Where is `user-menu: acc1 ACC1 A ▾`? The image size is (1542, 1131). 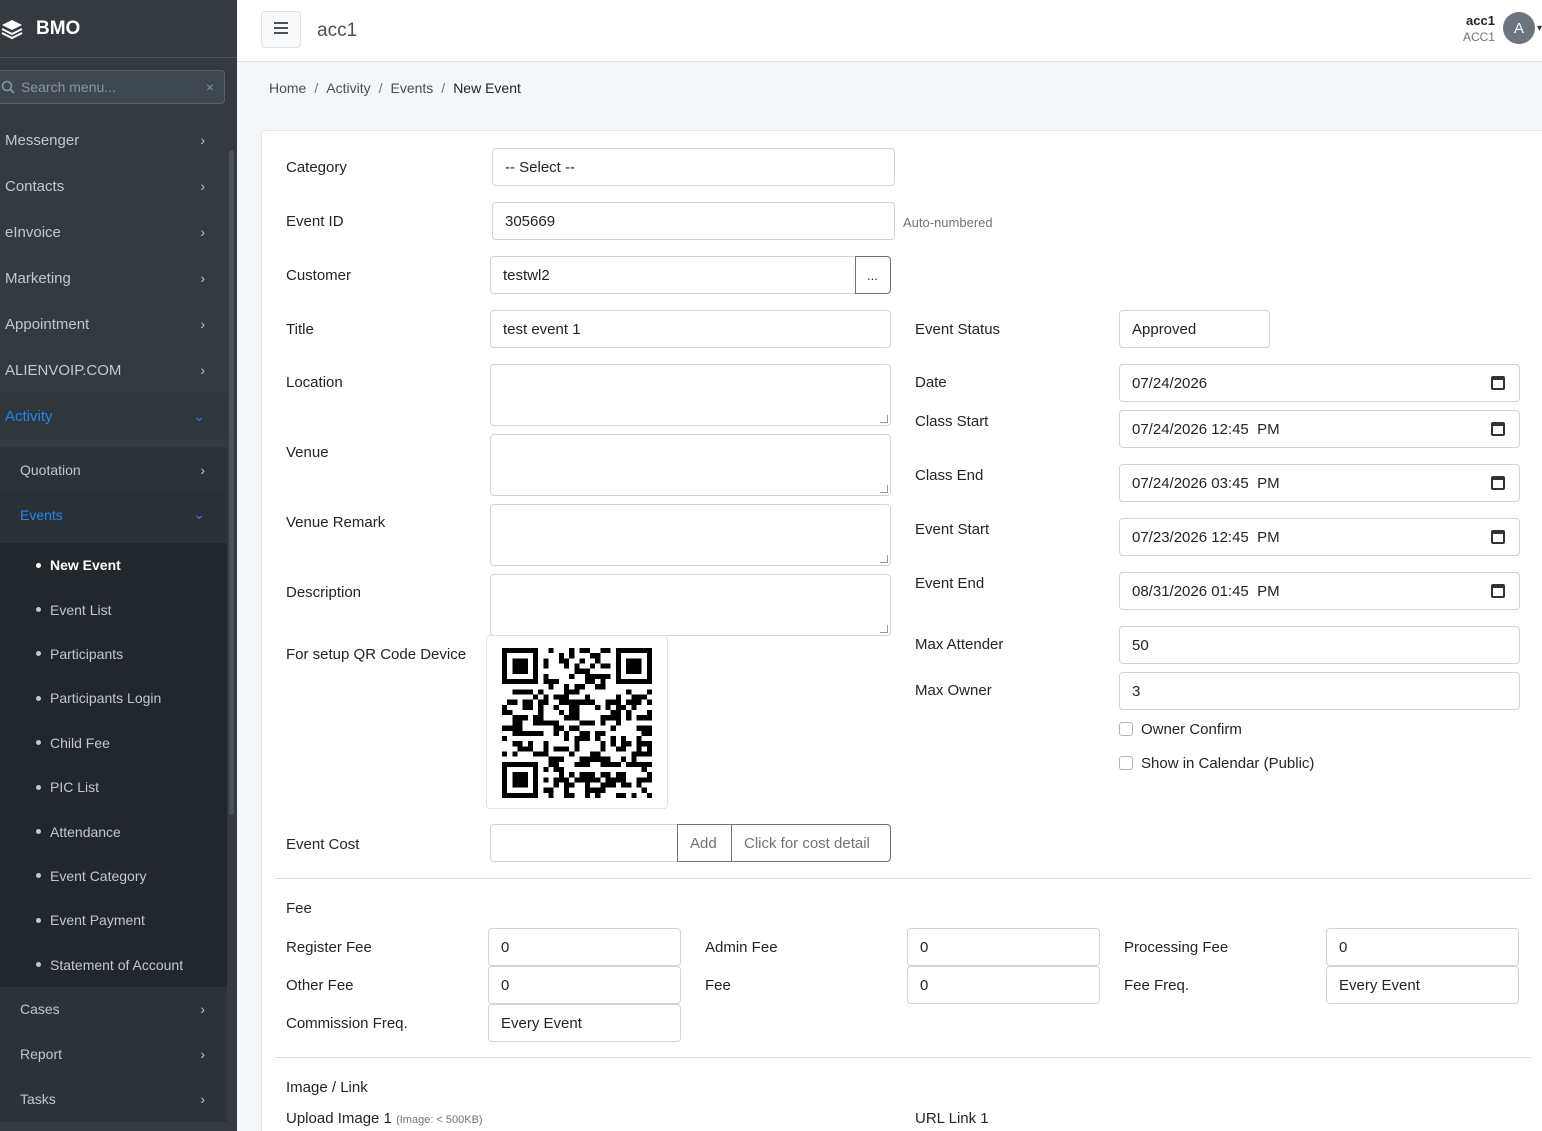
user-menu: acc1 ACC1 A ▾ is located at coordinates (1502, 28).